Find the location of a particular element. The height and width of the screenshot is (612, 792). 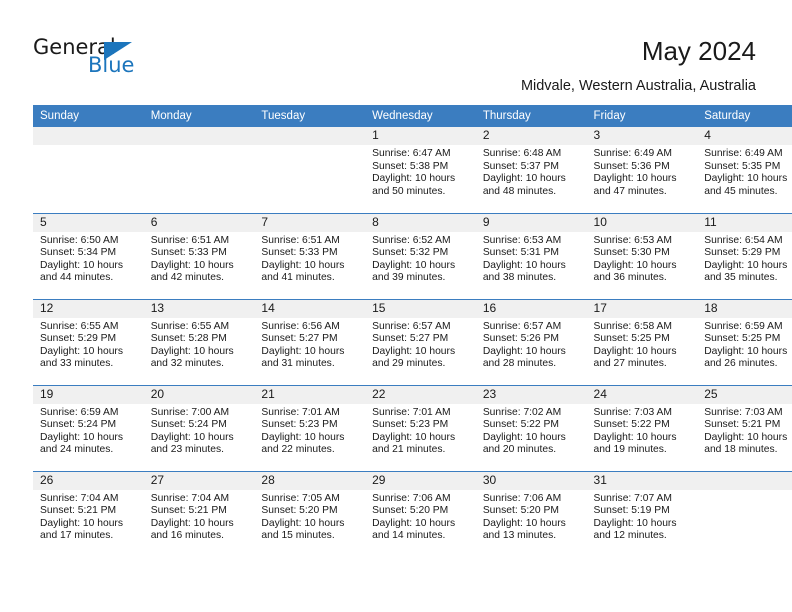

brand-logo: General Blue is located at coordinates (133, 61).